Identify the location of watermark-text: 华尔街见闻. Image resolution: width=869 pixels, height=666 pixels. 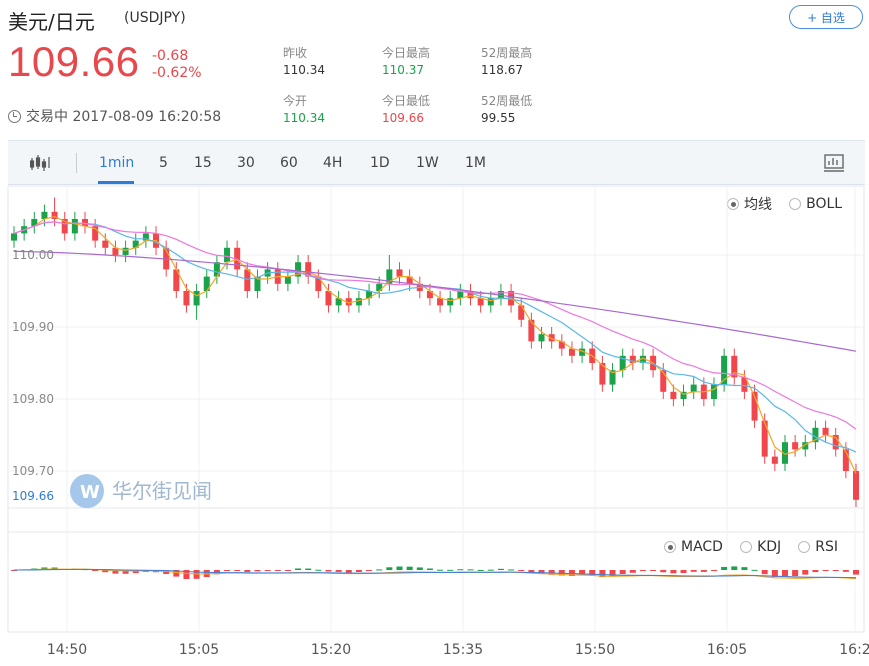
(162, 491).